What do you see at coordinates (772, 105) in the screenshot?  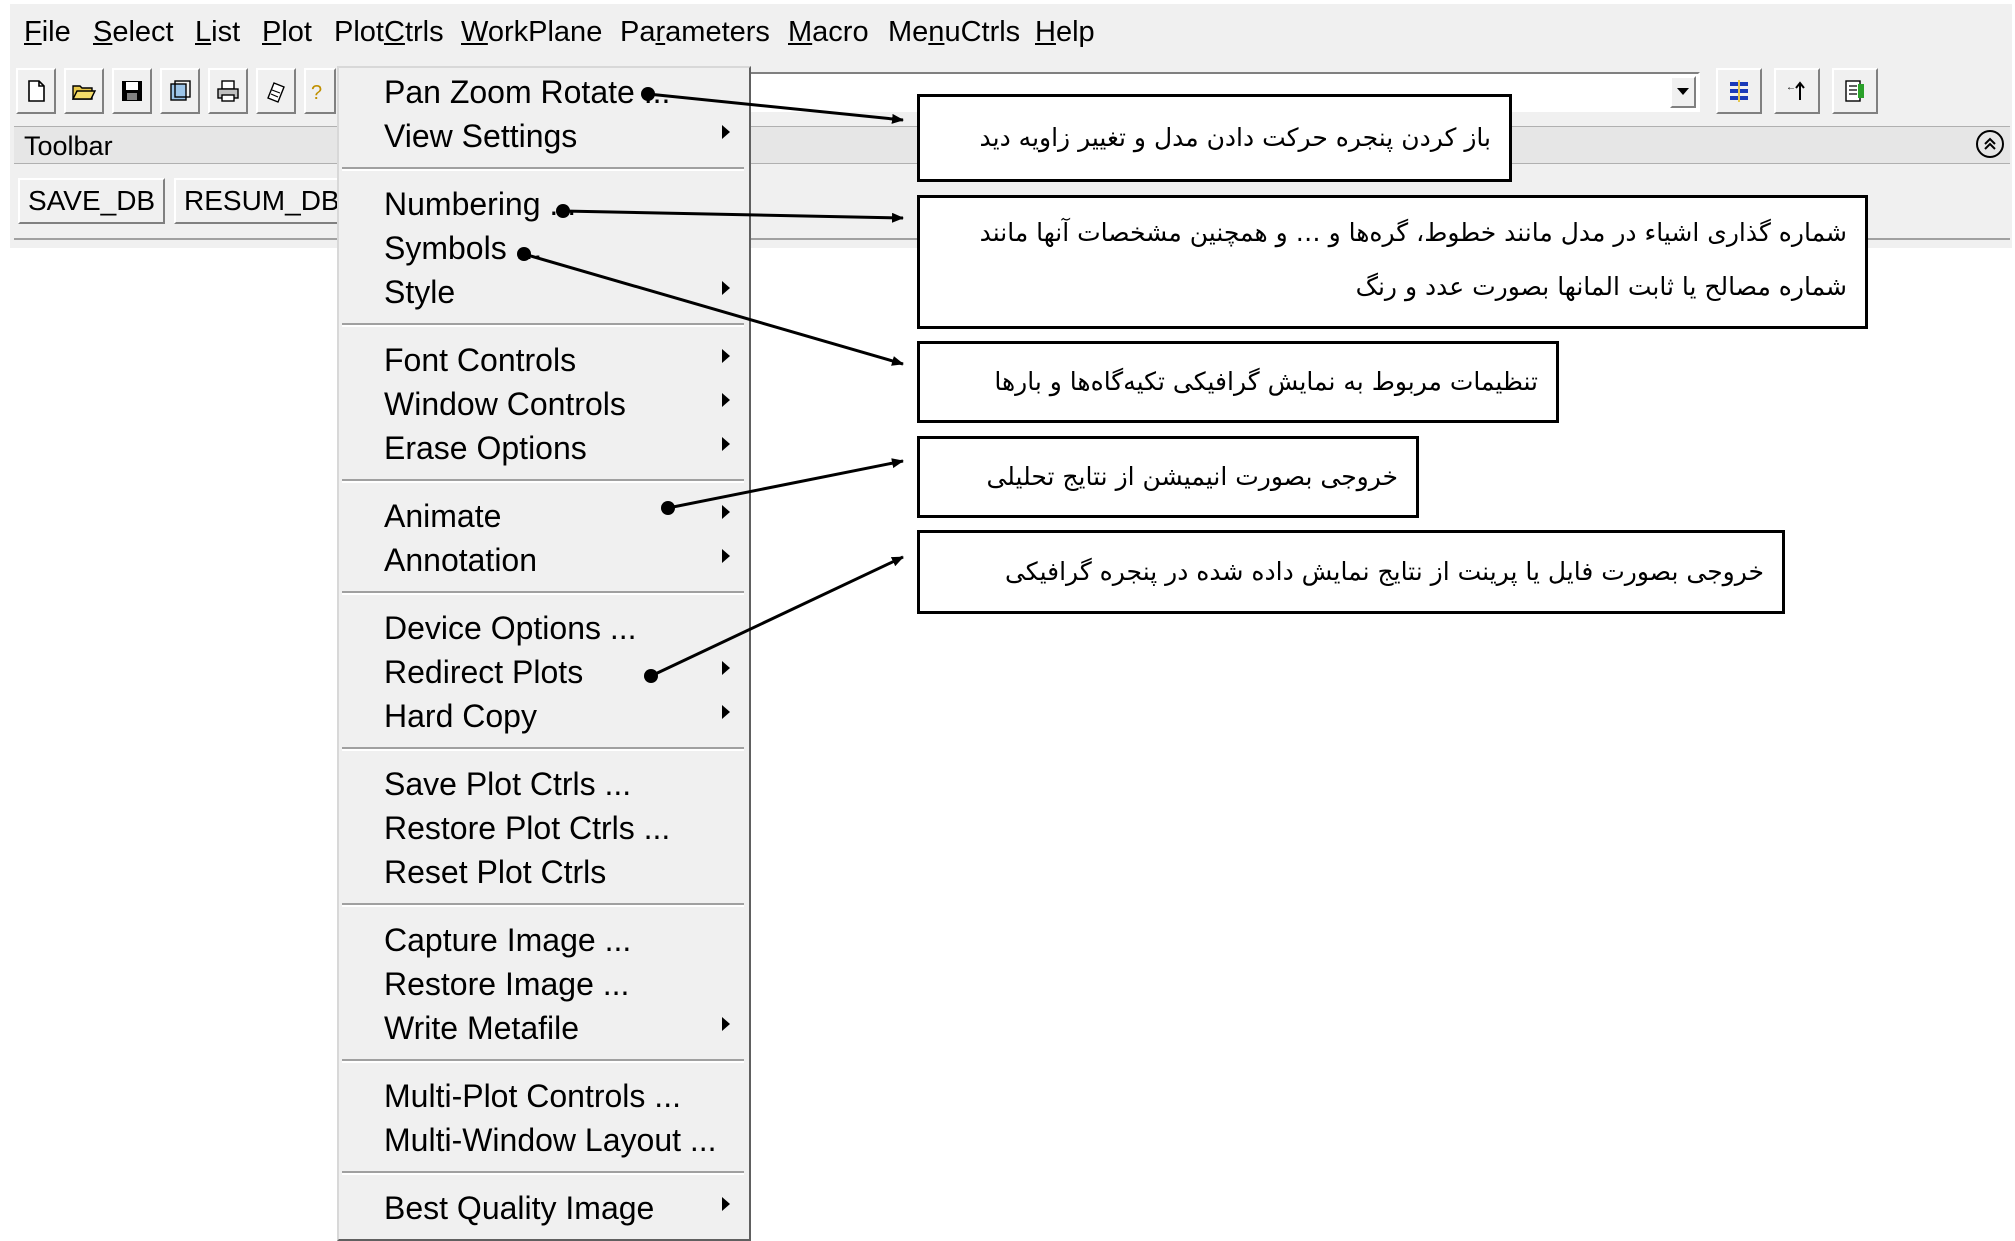 I see `arrow-pan-zoom-rotate` at bounding box center [772, 105].